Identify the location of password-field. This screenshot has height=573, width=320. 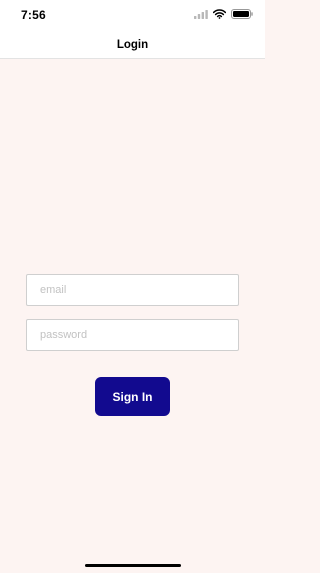
(132, 335).